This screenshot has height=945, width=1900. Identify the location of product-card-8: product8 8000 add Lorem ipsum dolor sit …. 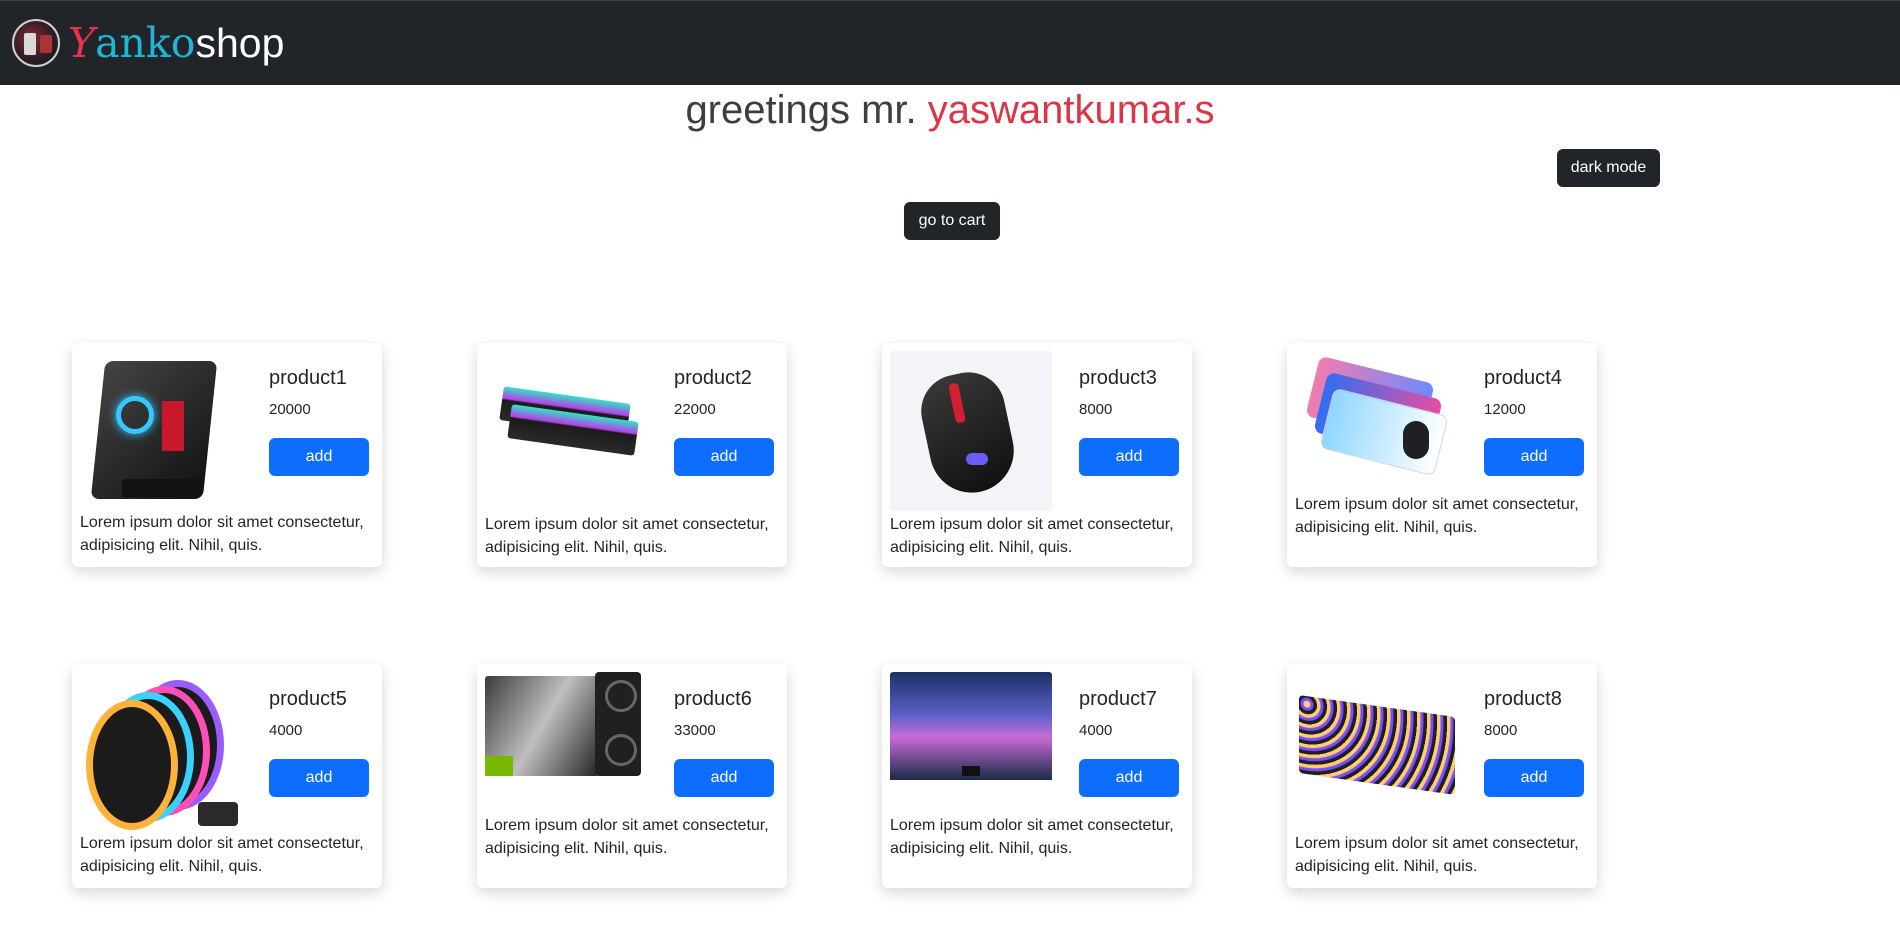
(1442, 776).